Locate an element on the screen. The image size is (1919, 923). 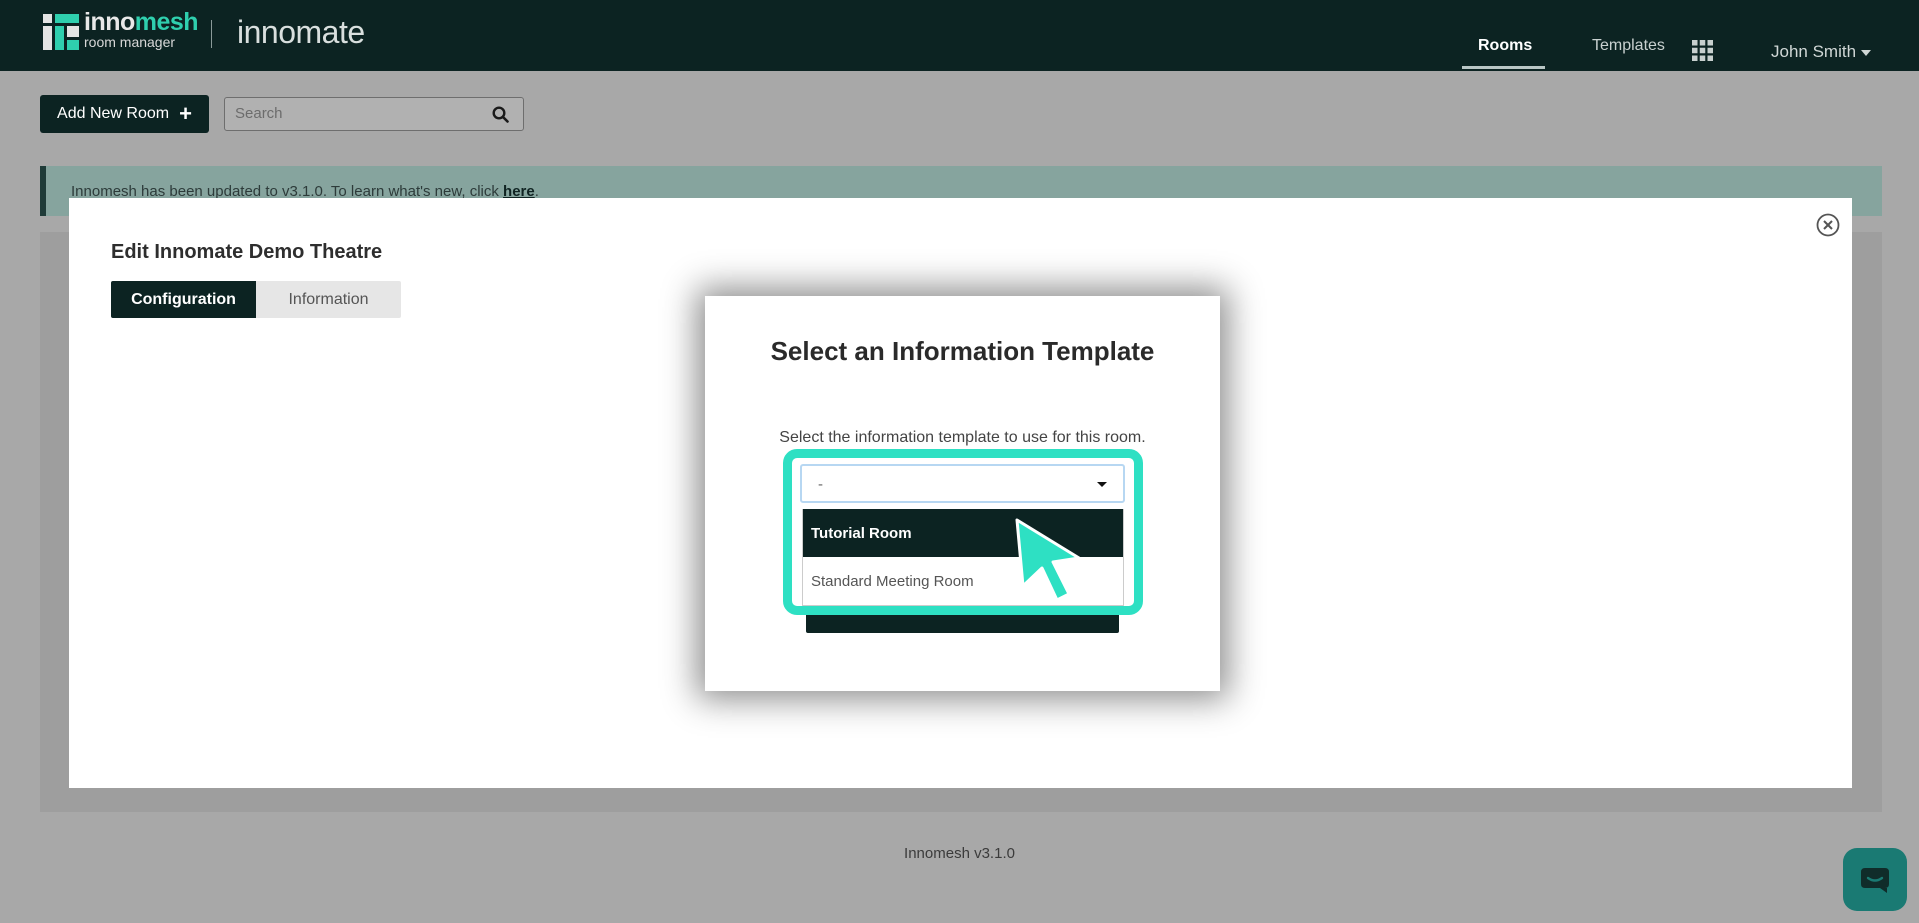
add-new-room-button: Add New Room + is located at coordinates (124, 114).